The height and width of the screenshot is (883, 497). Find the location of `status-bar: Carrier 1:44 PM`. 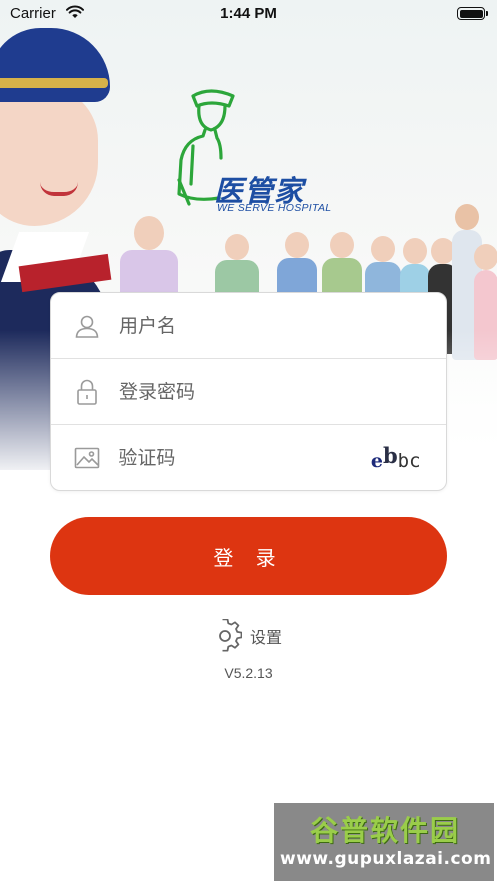

status-bar: Carrier 1:44 PM is located at coordinates (248, 15).